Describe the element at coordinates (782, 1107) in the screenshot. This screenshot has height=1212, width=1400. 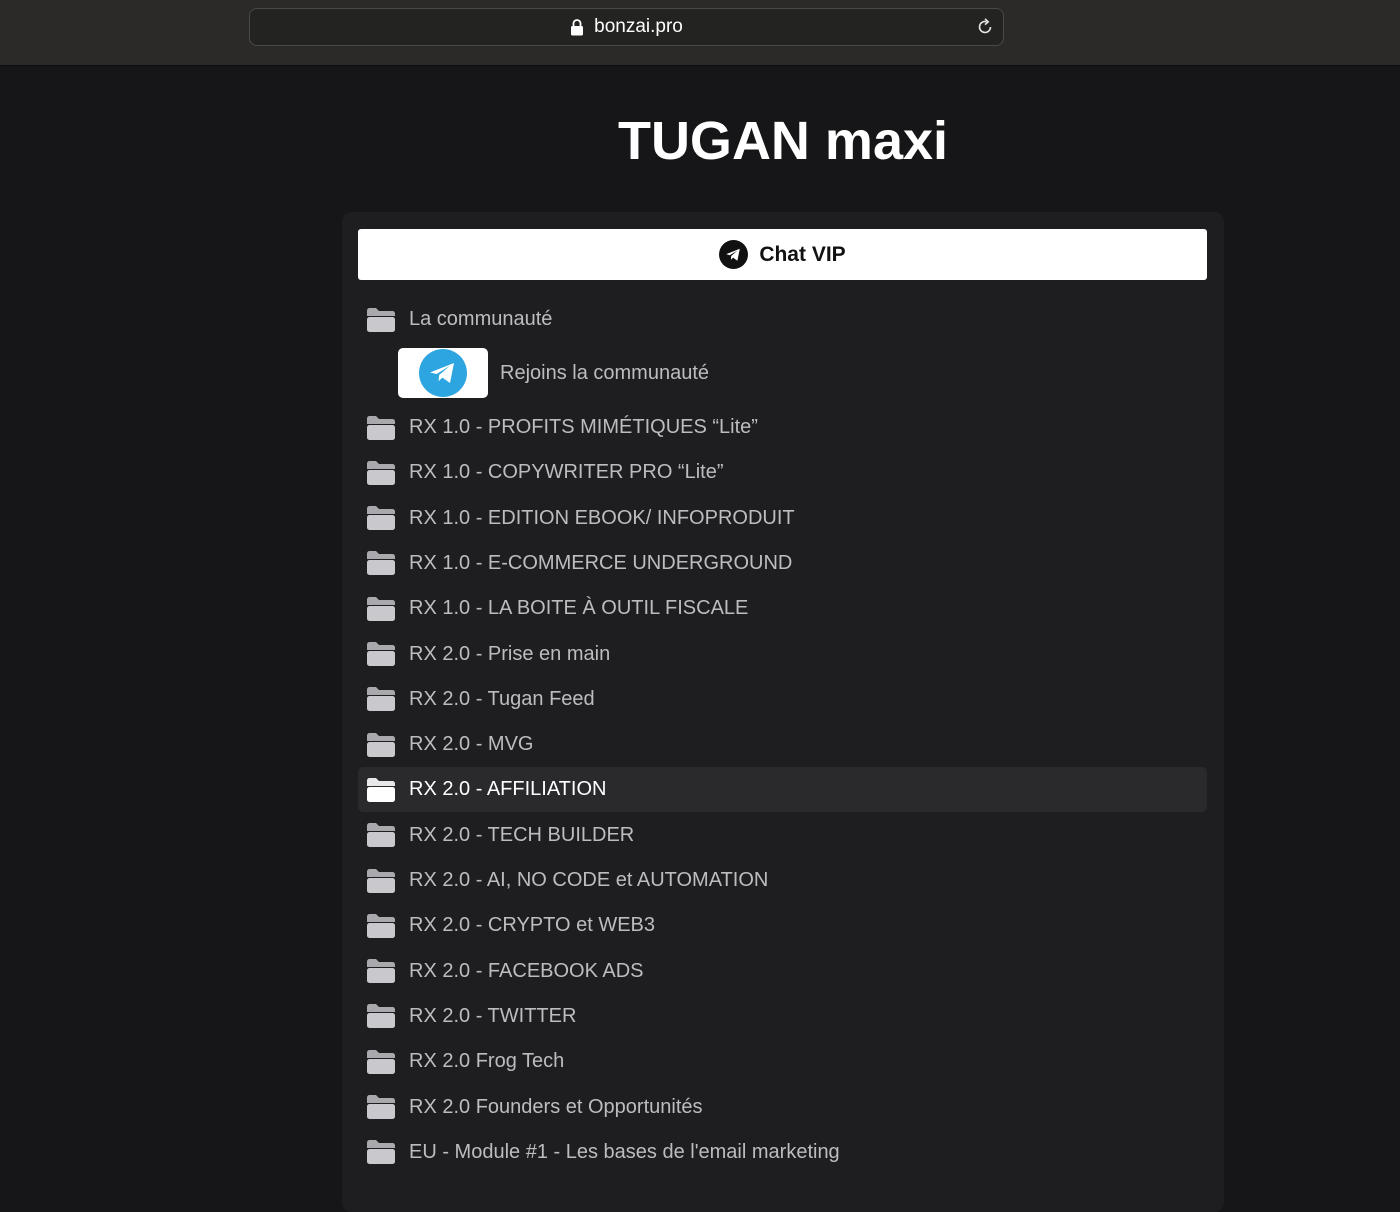
I see `folder-row: RX 2.0 Founders et Opportunités` at that location.